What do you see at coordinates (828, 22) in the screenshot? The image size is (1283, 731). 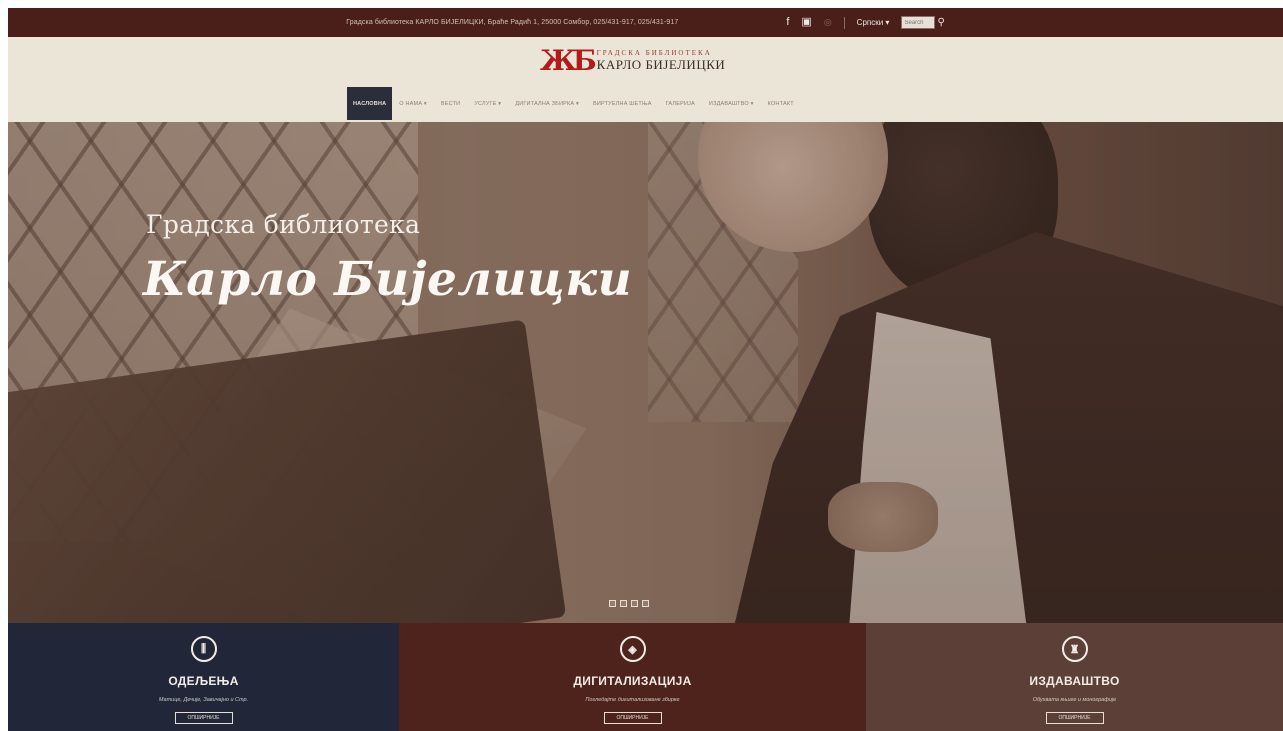 I see `instagram-icon: ◎` at bounding box center [828, 22].